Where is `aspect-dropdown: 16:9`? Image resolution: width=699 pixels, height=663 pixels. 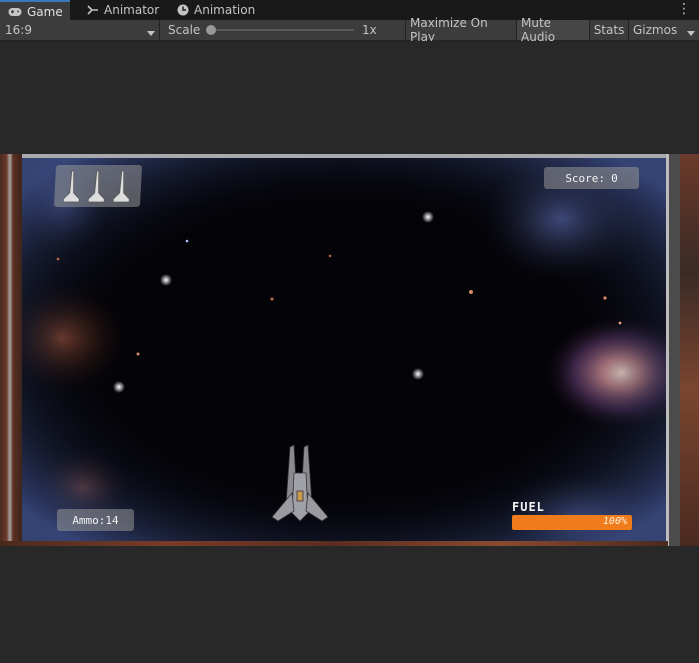
aspect-dropdown: 16:9 is located at coordinates (80, 30).